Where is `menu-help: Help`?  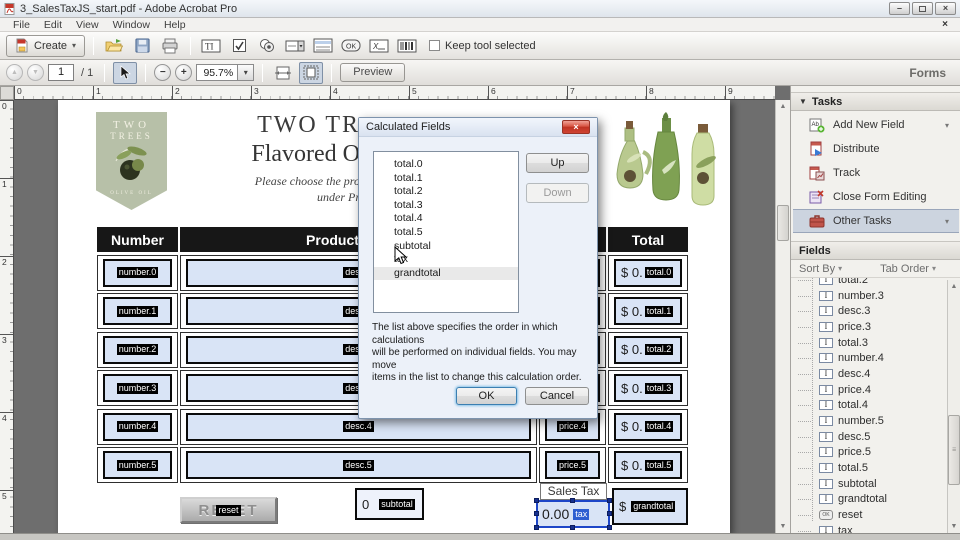
menu-help: Help is located at coordinates (175, 25).